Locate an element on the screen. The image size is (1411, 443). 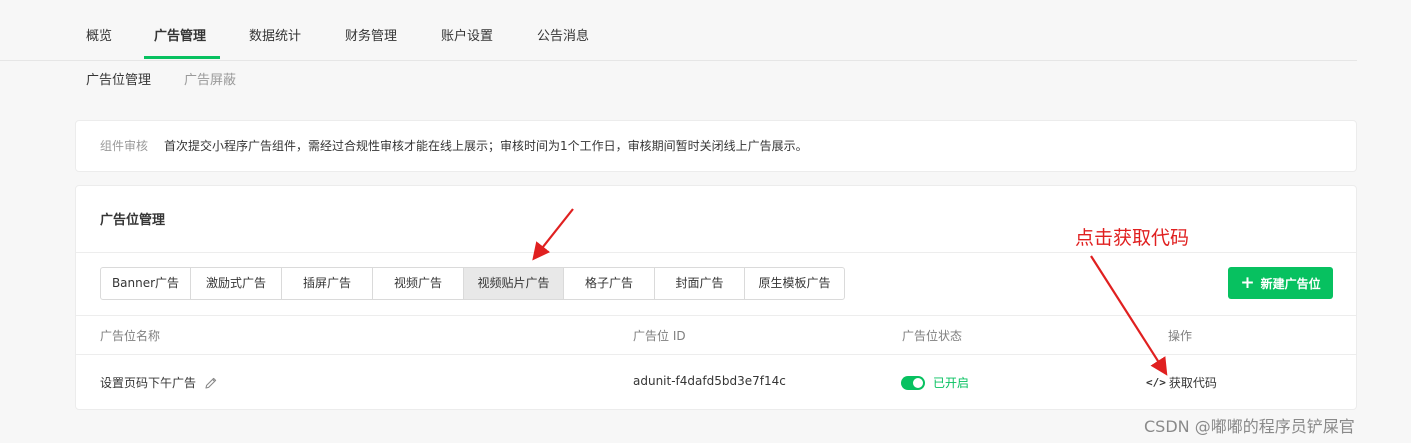
ad-slot-name-cell: 设置页码下午广告 is located at coordinates (159, 382).